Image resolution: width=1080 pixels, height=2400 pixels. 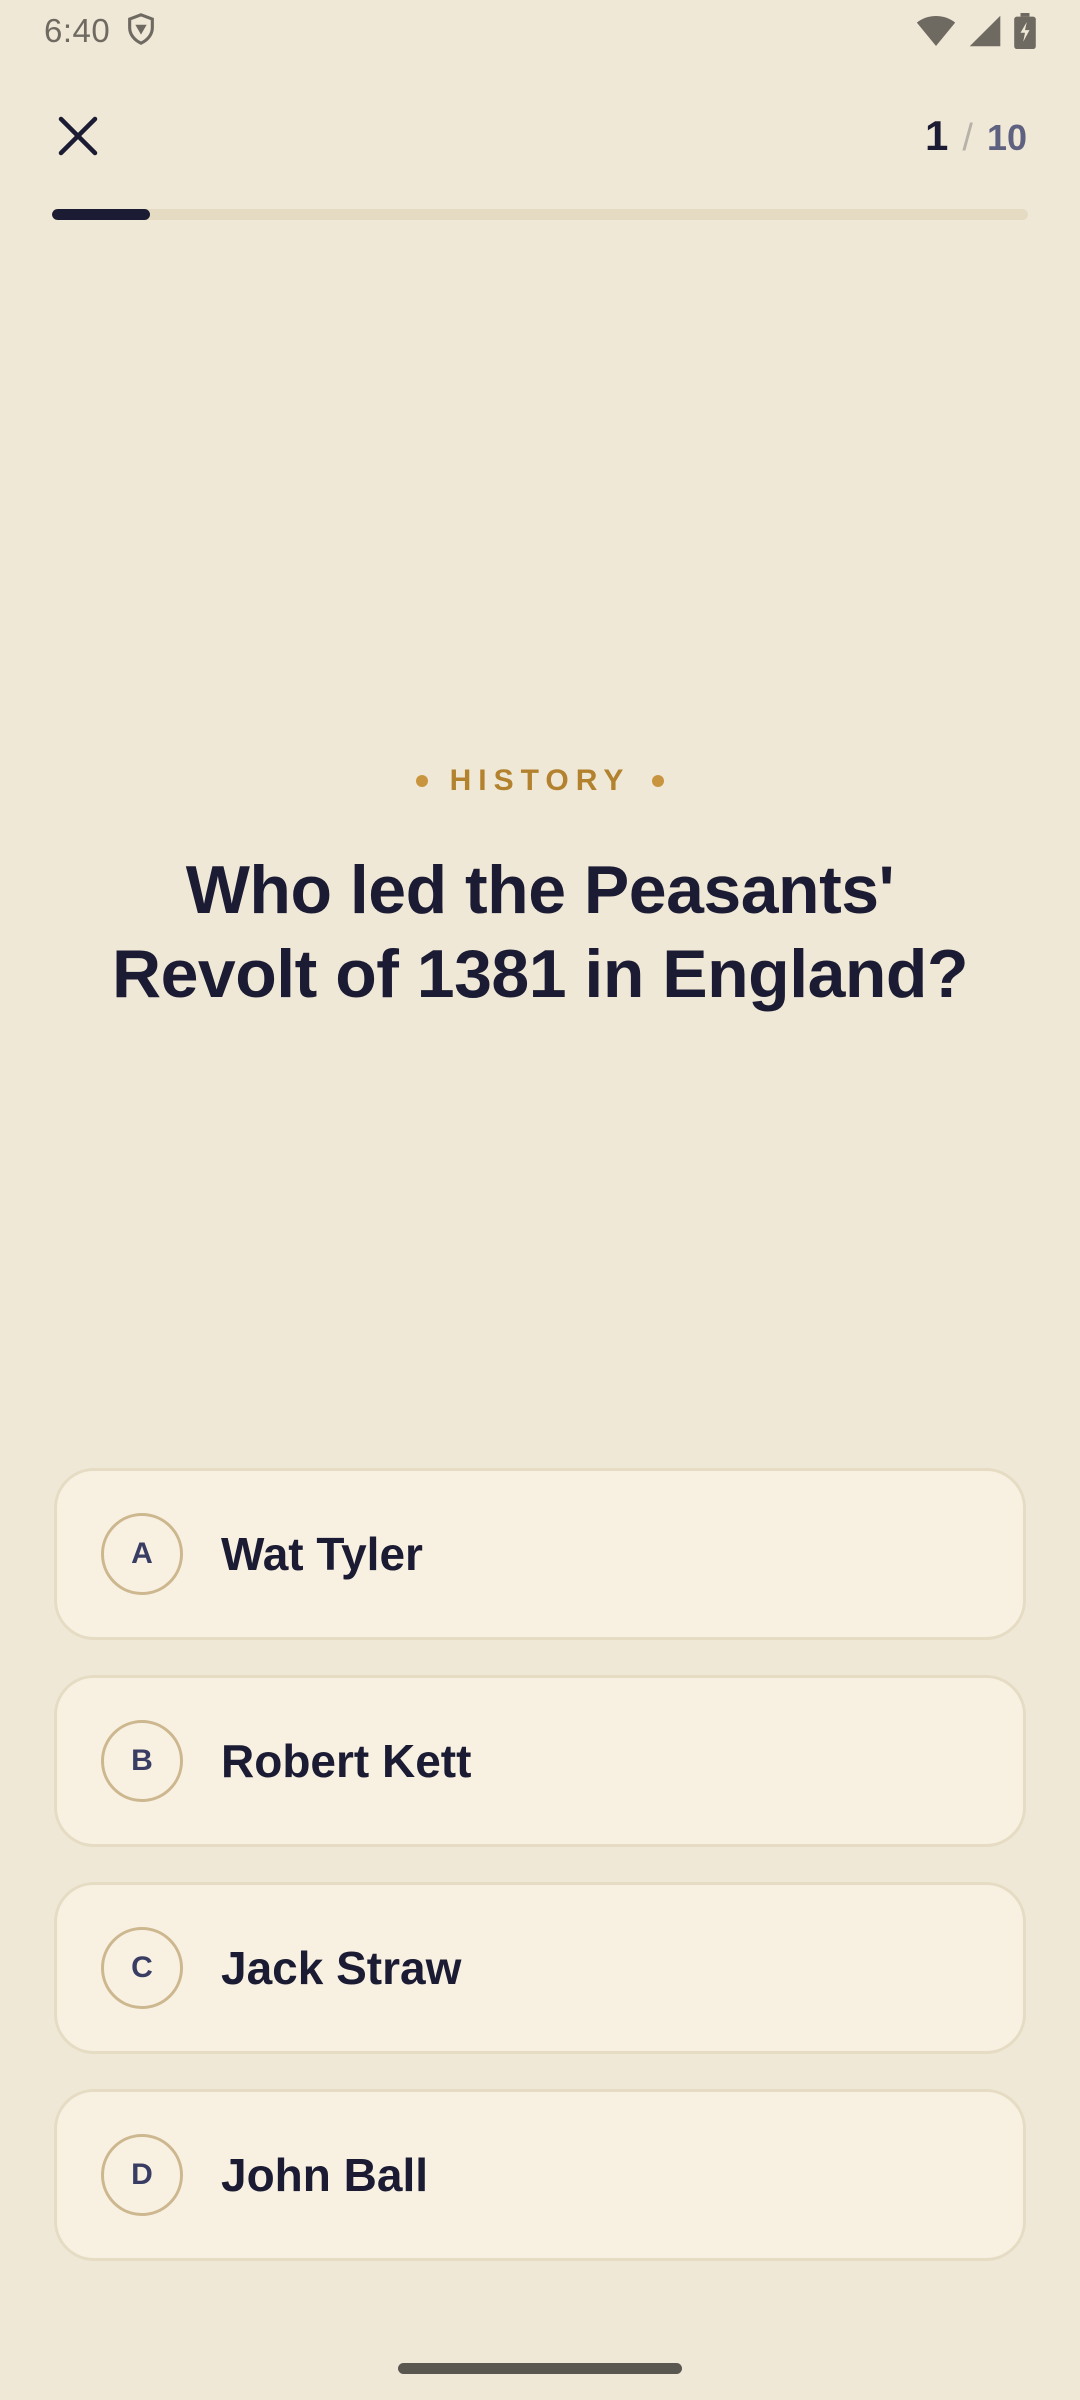 What do you see at coordinates (421, 781) in the screenshot?
I see `category-dot-left` at bounding box center [421, 781].